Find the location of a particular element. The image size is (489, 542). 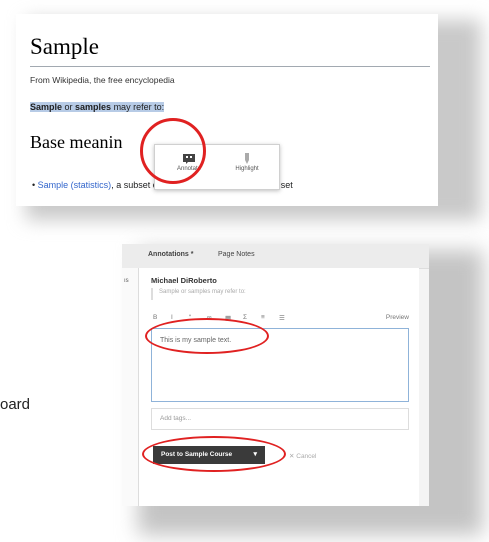

preview-button: Preview is located at coordinates (397, 317).